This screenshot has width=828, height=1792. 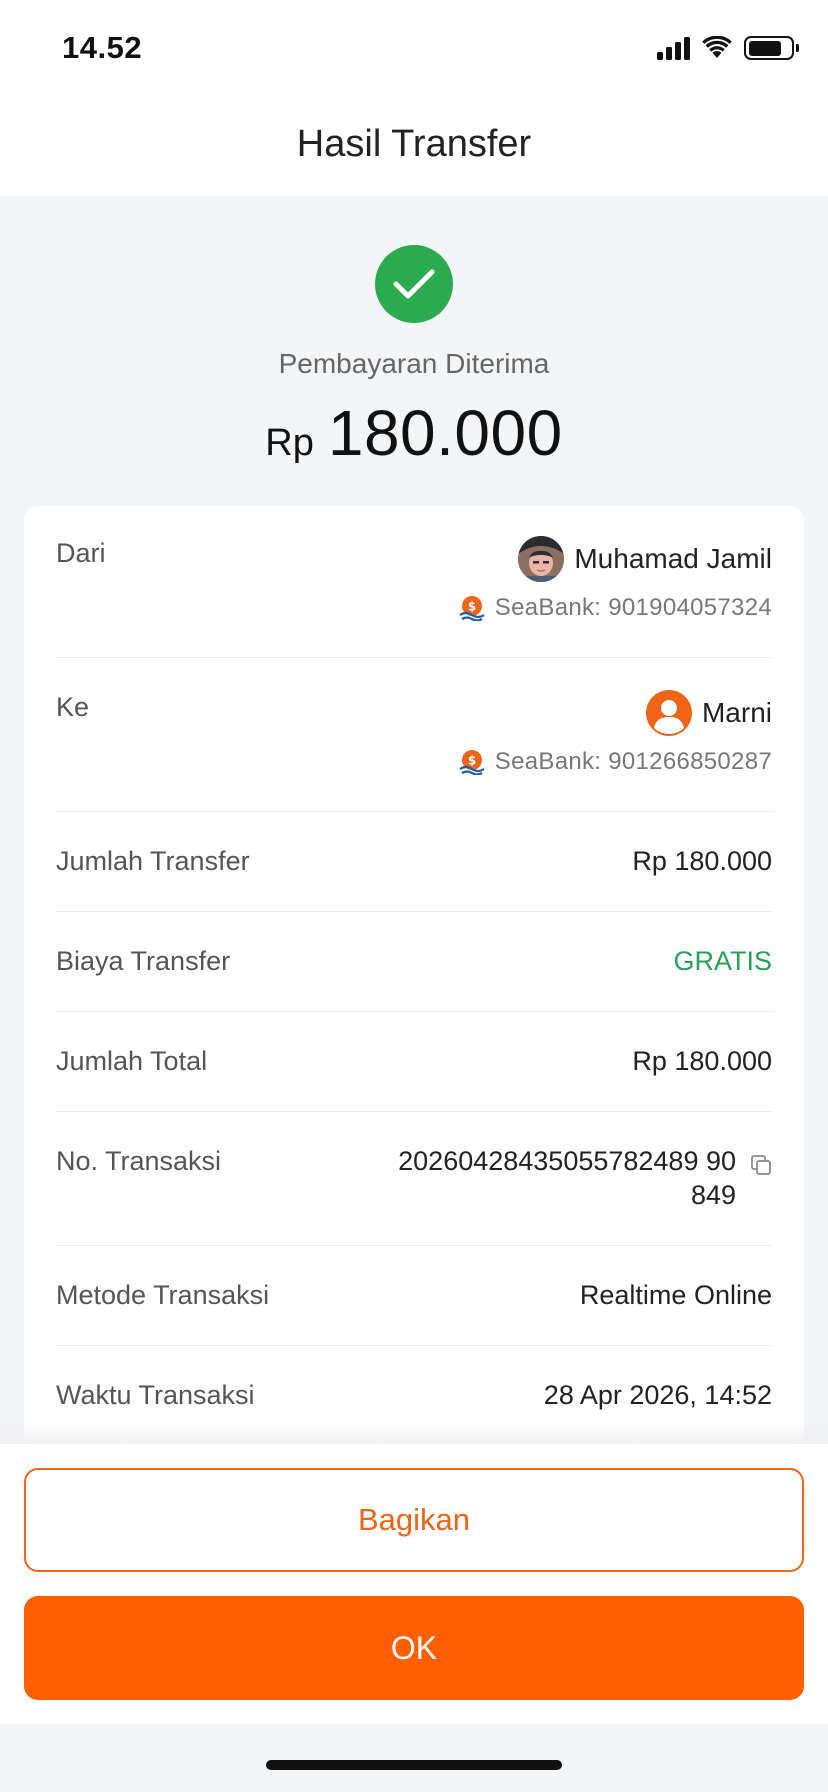 What do you see at coordinates (702, 861) in the screenshot?
I see `transfer-amount-value: Rp 180.000` at bounding box center [702, 861].